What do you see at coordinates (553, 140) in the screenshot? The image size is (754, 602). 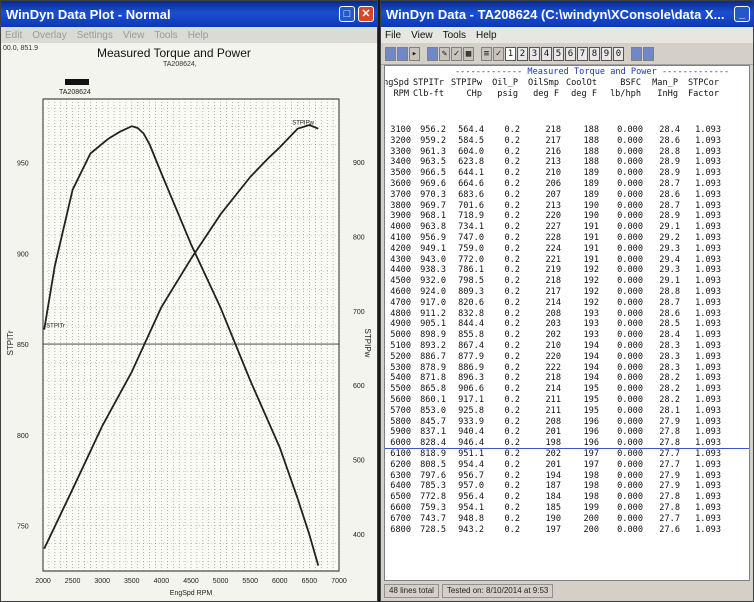 I see `table-cell: 217` at bounding box center [553, 140].